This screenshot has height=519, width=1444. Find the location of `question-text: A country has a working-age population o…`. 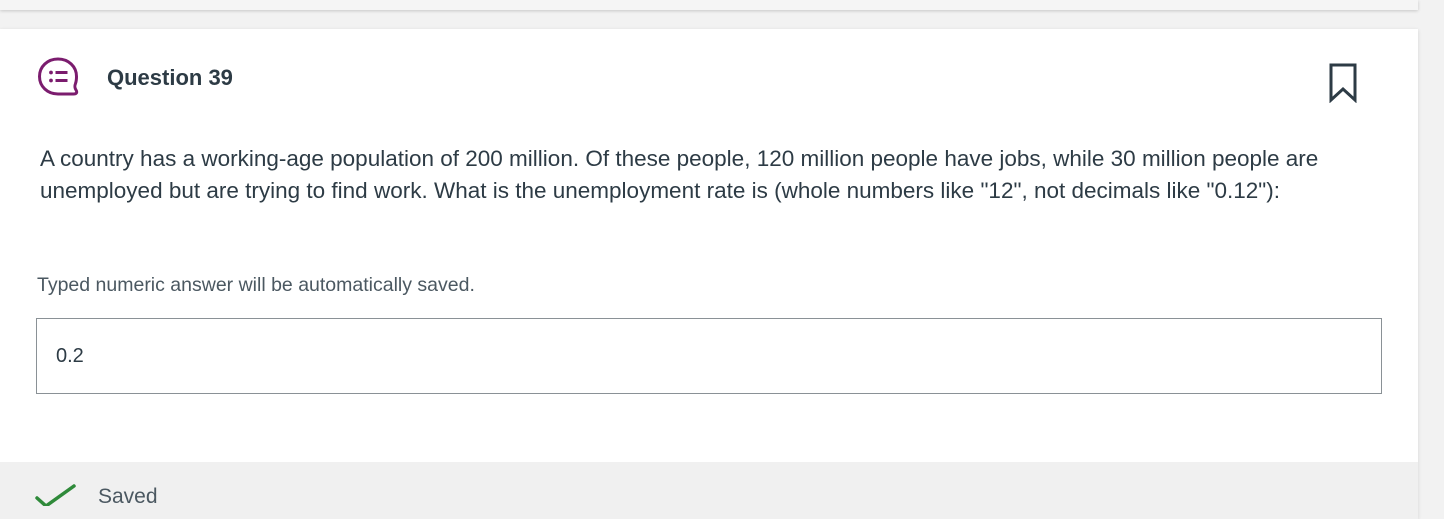

question-text: A country has a working-age population o… is located at coordinates (679, 174).